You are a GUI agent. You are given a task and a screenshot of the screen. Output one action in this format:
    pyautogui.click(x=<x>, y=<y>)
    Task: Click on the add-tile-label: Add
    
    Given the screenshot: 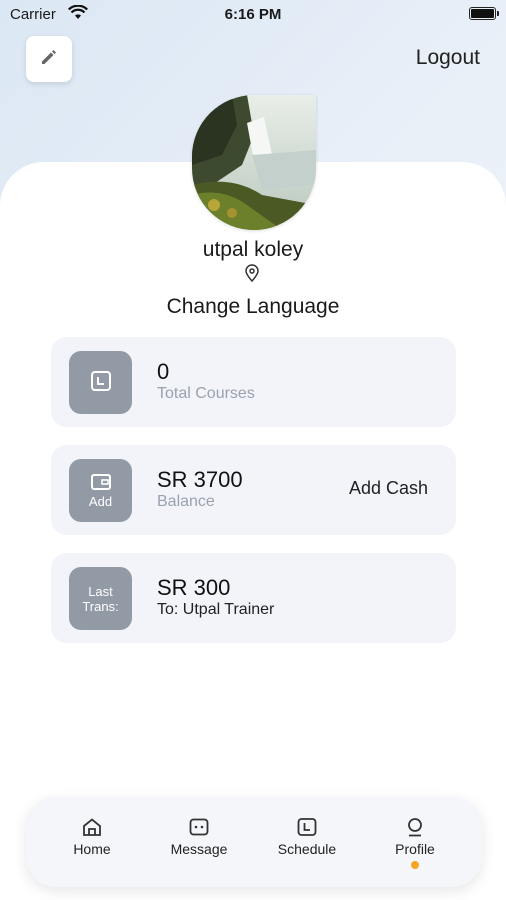 What is the action you would take?
    pyautogui.click(x=100, y=501)
    